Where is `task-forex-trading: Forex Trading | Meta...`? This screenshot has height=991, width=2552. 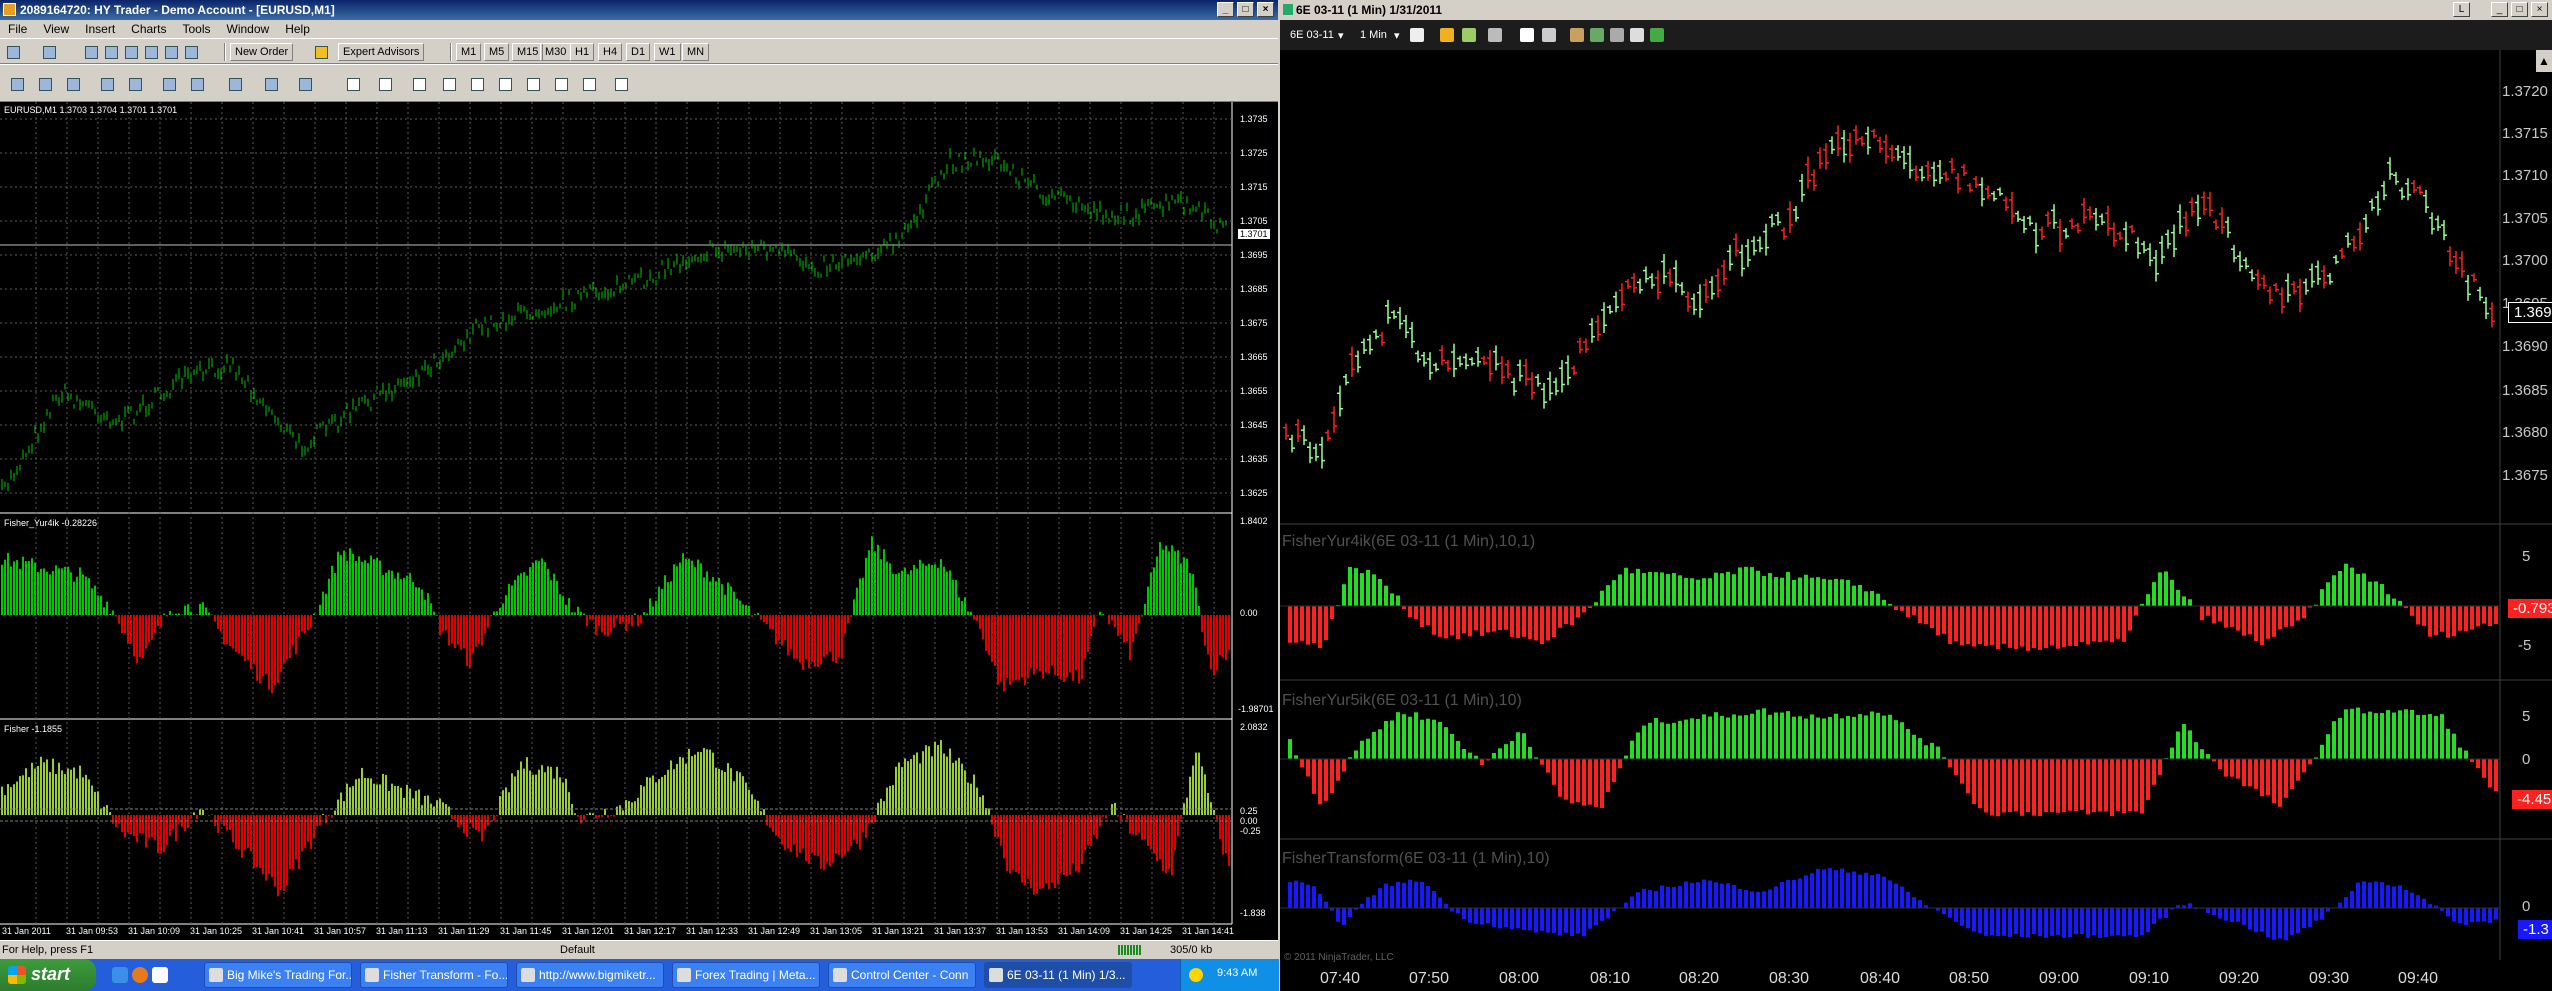 task-forex-trading: Forex Trading | Meta... is located at coordinates (746, 975).